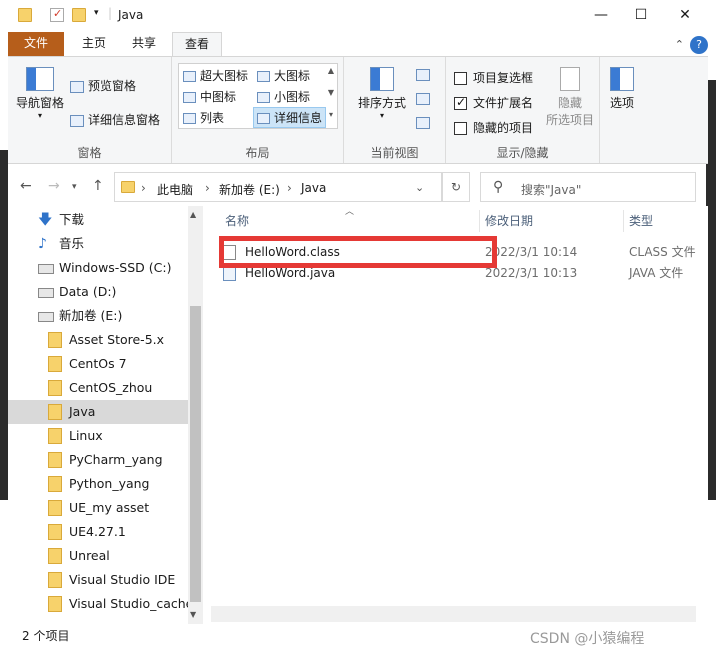 The image size is (716, 656). I want to click on scroll-up-icon: ▲, so click(193, 214).